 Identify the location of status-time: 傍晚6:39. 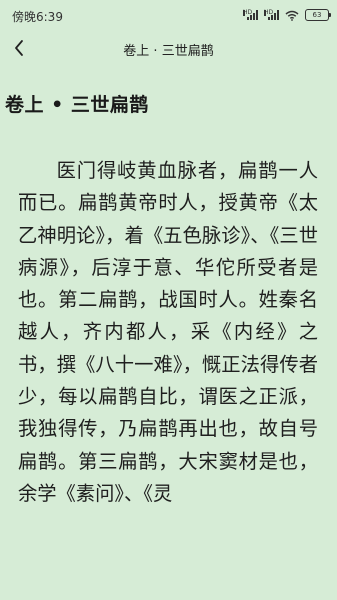
(37, 17).